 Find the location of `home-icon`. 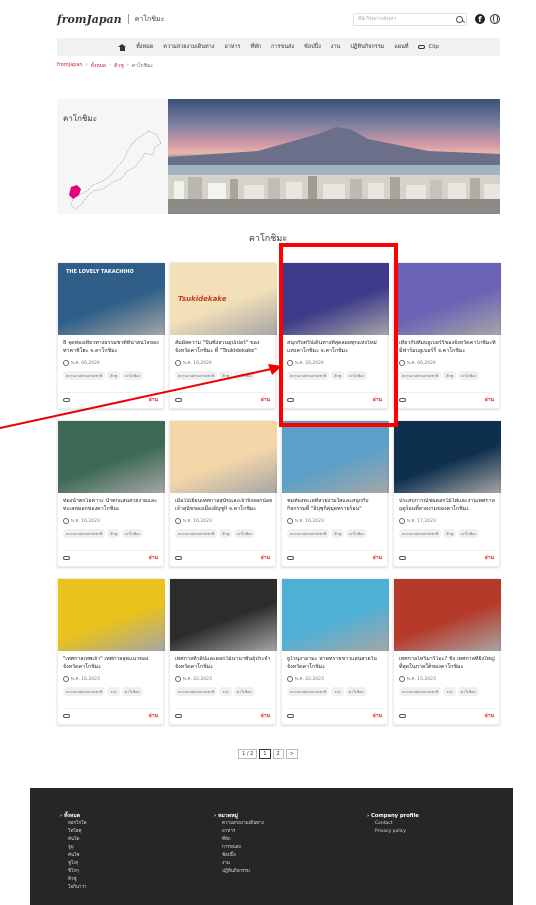

home-icon is located at coordinates (122, 47).